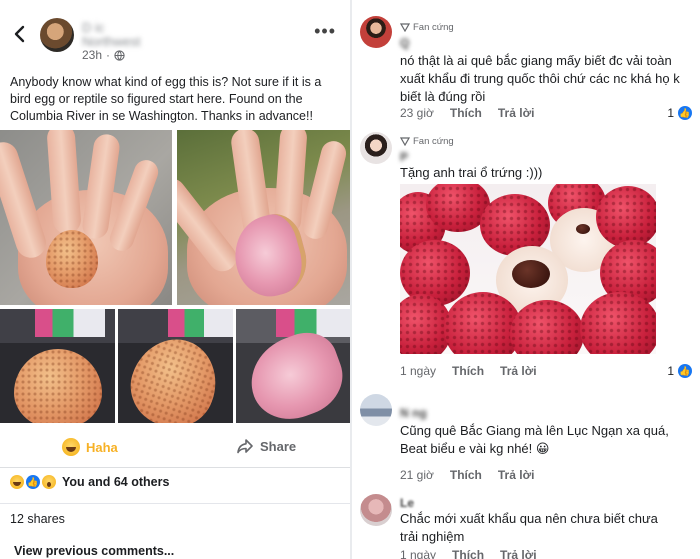 This screenshot has height=559, width=700. I want to click on post-time: 23h ·, so click(103, 55).